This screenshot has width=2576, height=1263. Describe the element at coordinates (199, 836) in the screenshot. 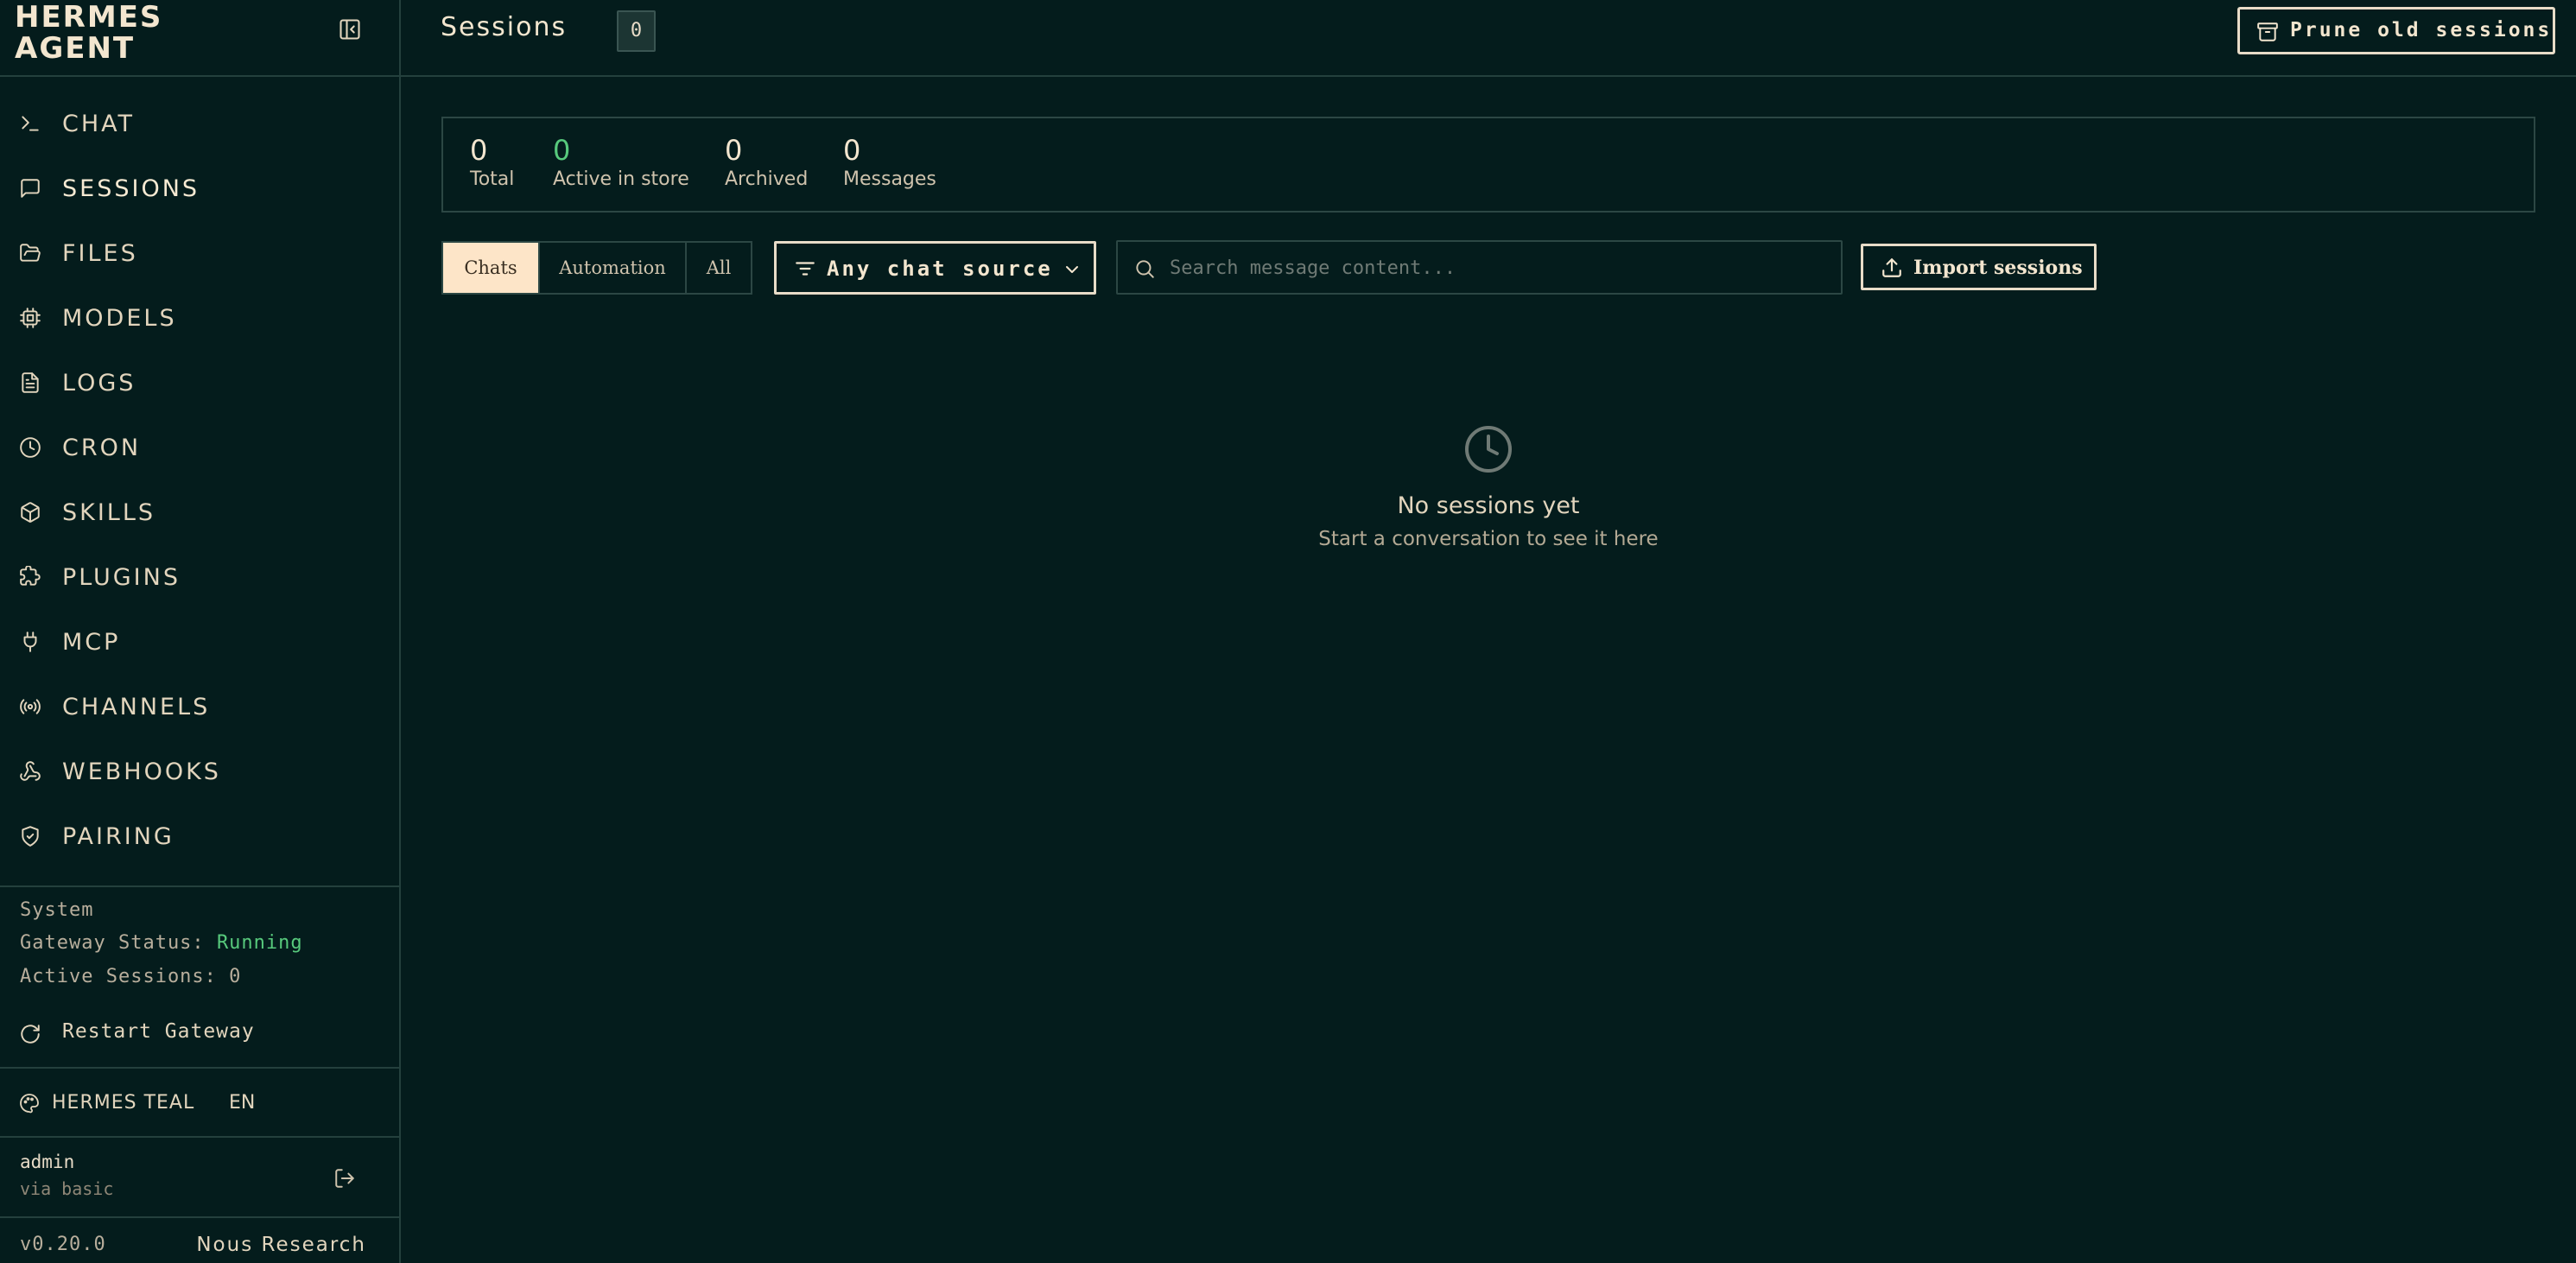

I see `sidebar-item-pairing: PAIRING` at that location.